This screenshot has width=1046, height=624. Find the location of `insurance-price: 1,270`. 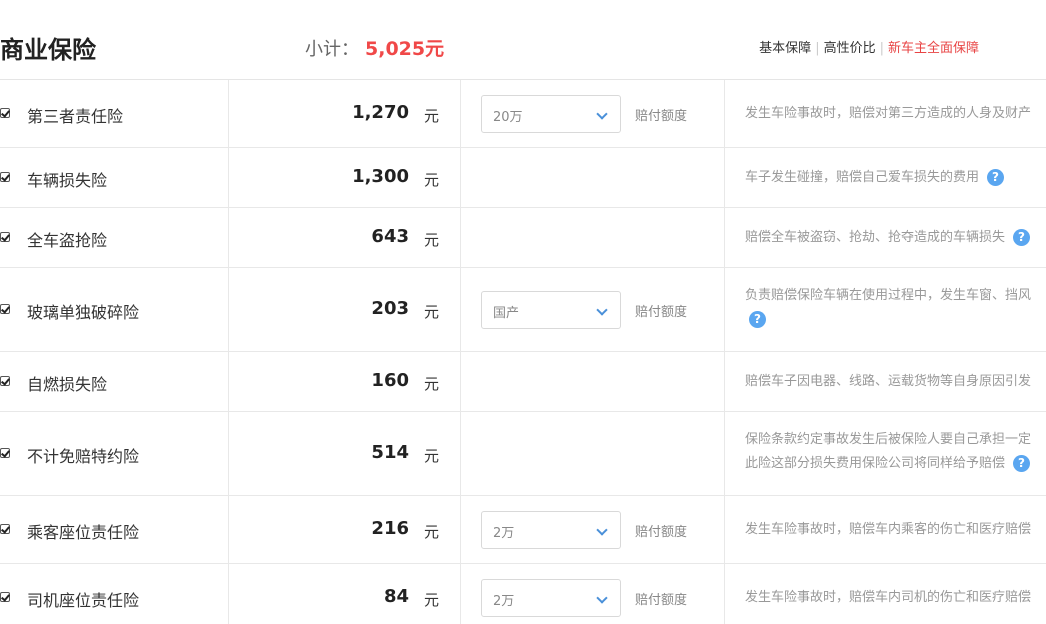

insurance-price: 1,270 is located at coordinates (380, 112).